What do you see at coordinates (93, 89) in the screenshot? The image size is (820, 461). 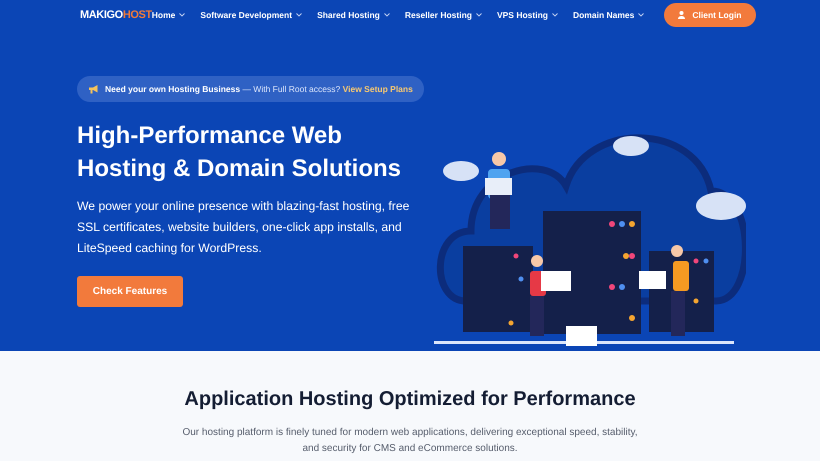 I see `megaphone-icon` at bounding box center [93, 89].